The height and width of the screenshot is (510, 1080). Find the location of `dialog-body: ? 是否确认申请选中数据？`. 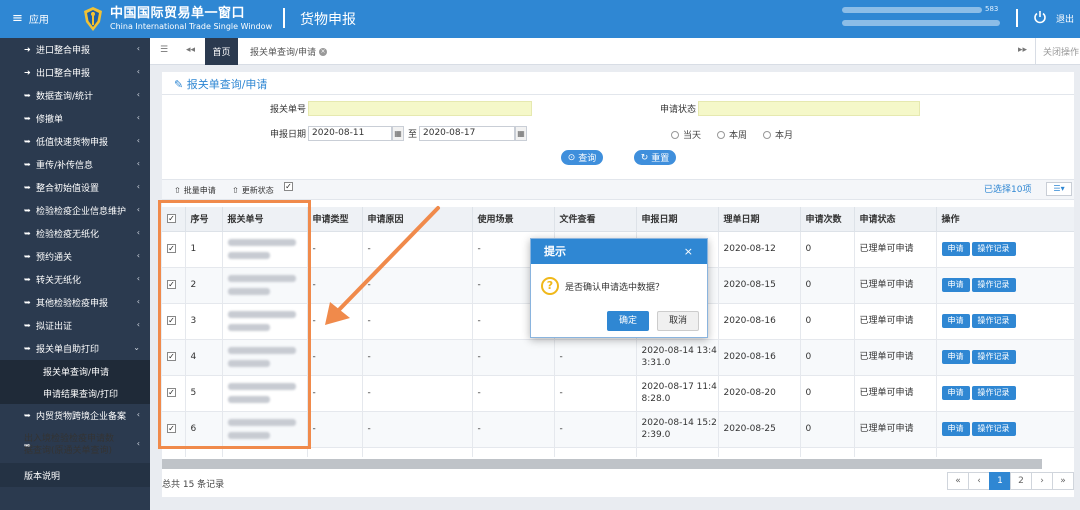

dialog-body: ? 是否确认申请选中数据？ is located at coordinates (602, 286).